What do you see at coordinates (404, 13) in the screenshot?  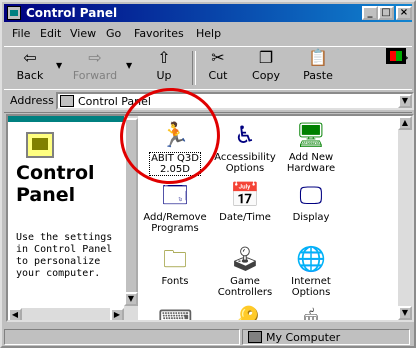 I see `close-button: ×` at bounding box center [404, 13].